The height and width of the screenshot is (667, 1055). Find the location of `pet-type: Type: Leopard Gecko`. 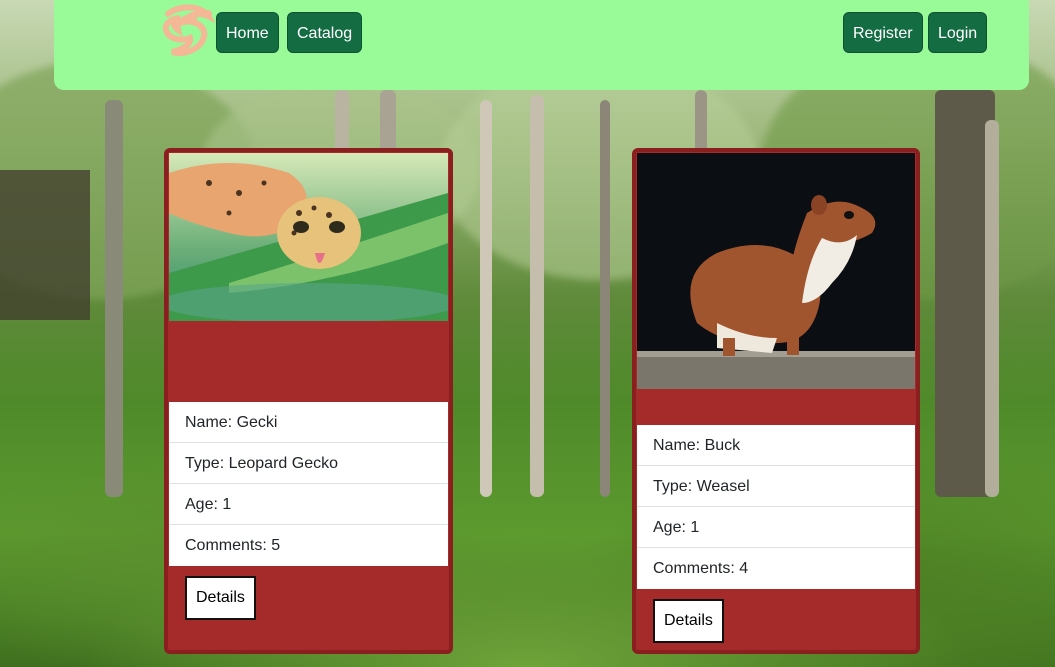

pet-type: Type: Leopard Gecko is located at coordinates (308, 463).